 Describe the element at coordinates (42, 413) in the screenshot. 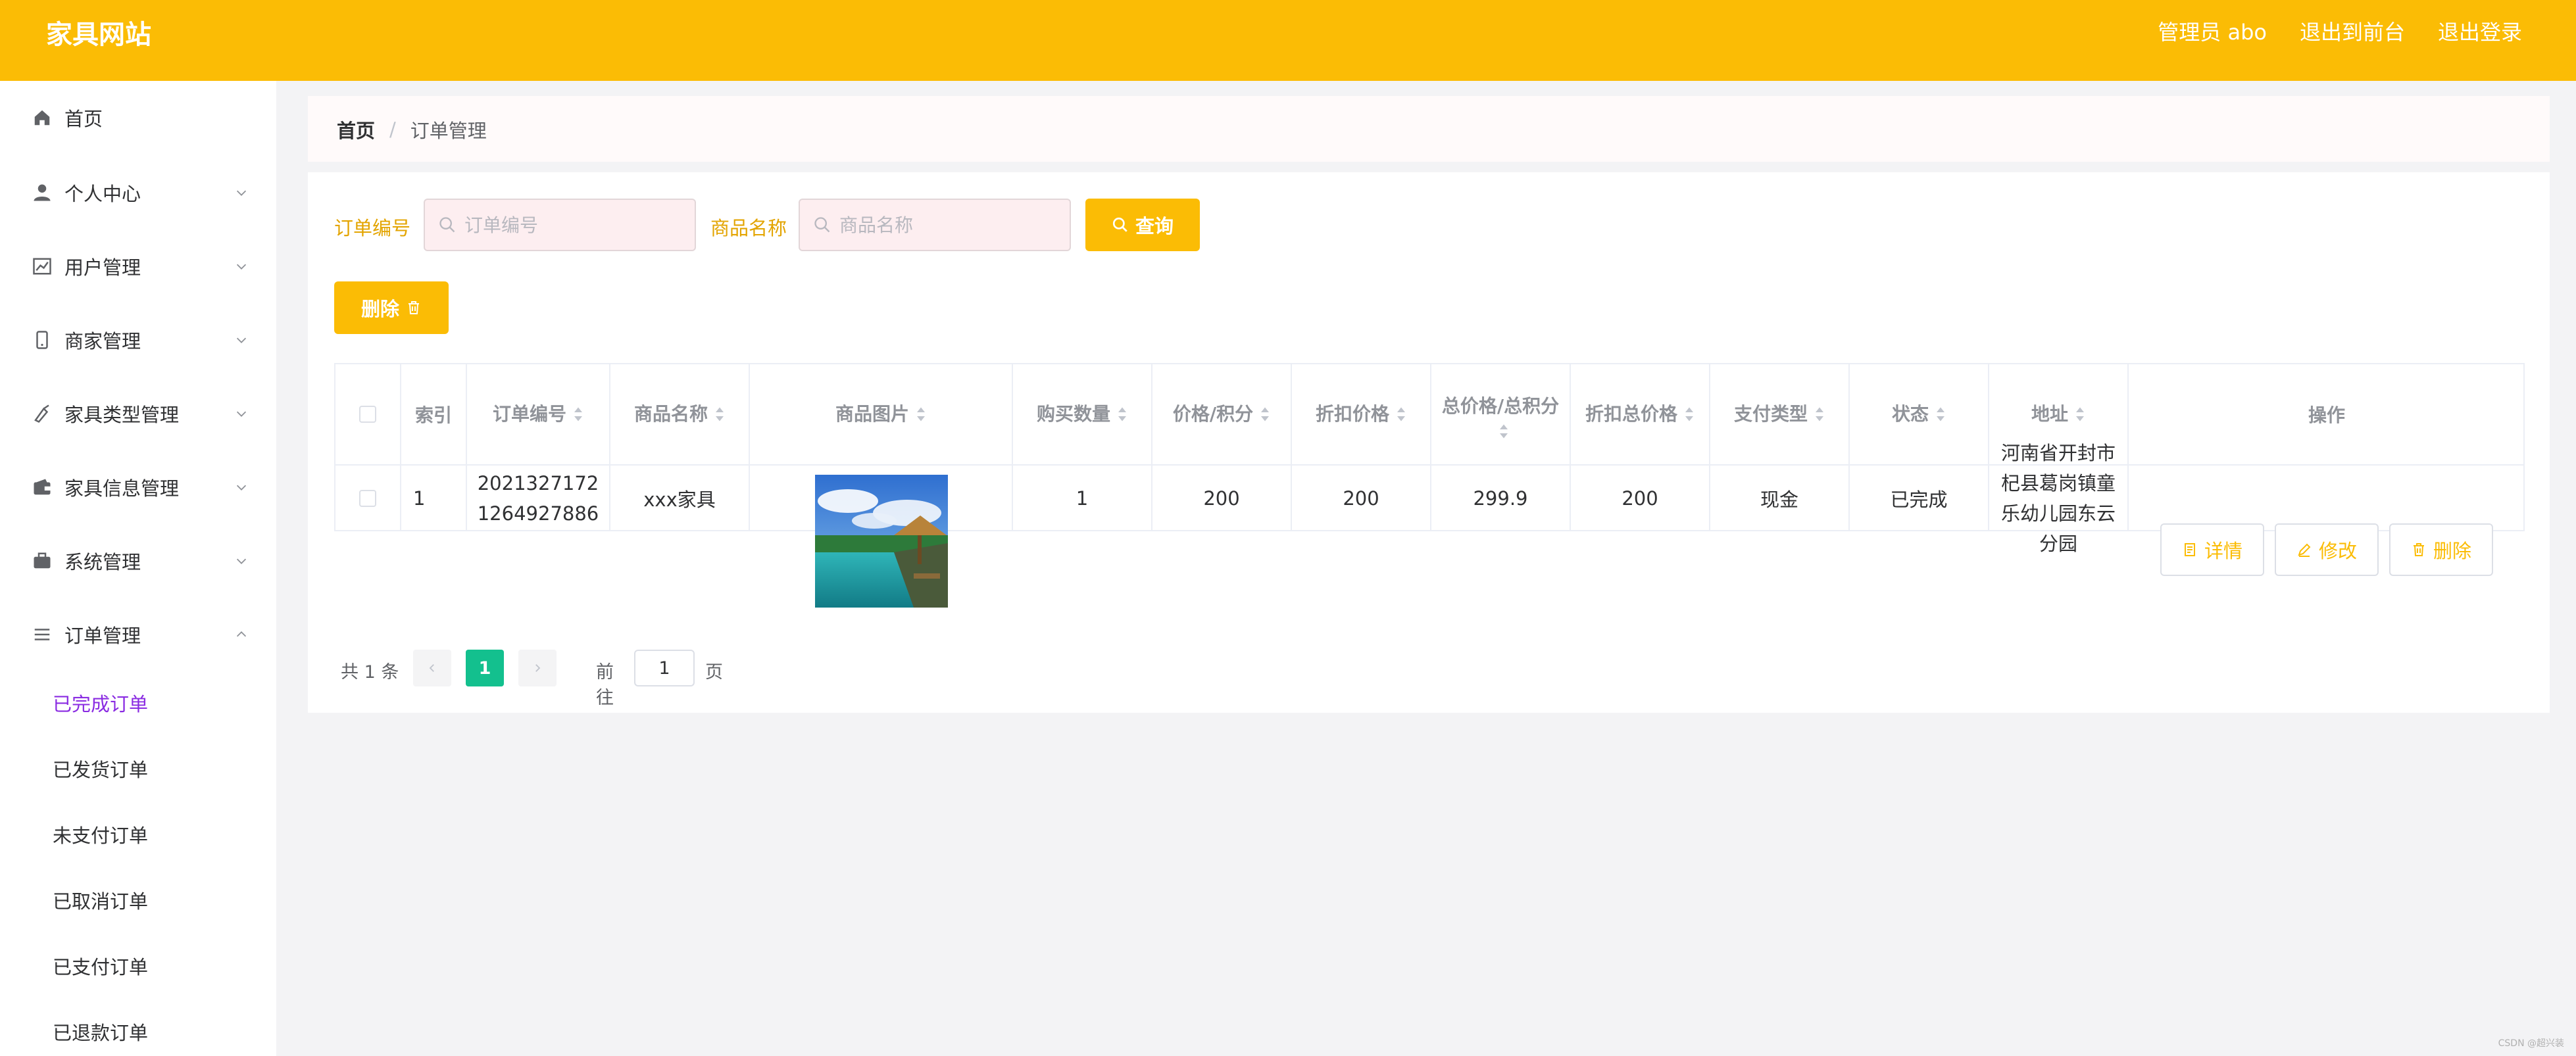

I see `brush-icon` at that location.